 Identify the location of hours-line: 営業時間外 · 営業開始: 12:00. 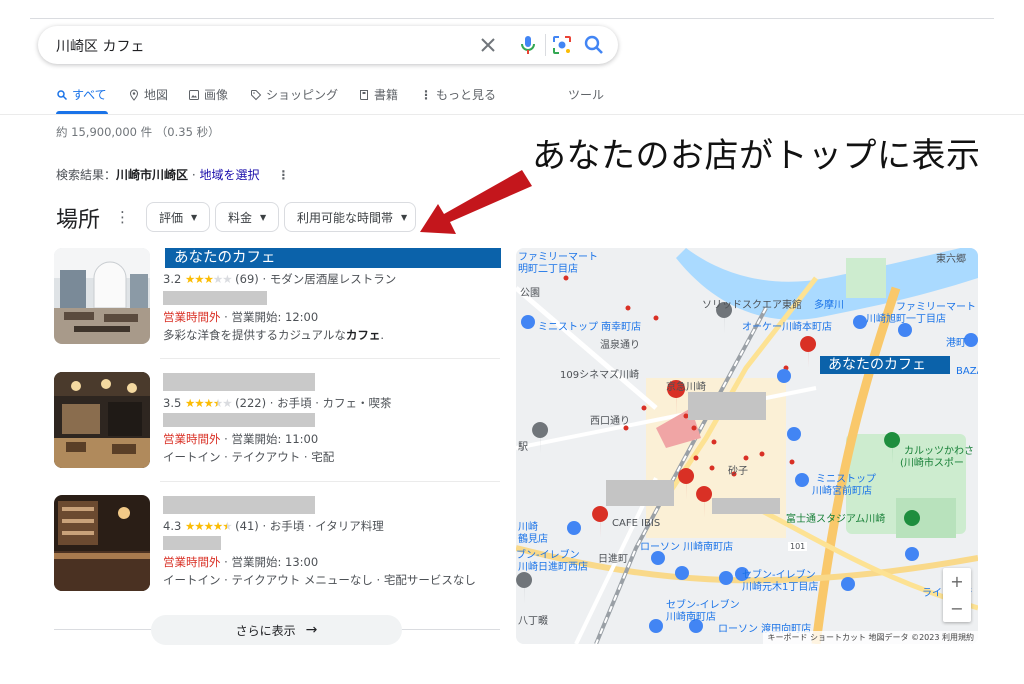
(240, 317).